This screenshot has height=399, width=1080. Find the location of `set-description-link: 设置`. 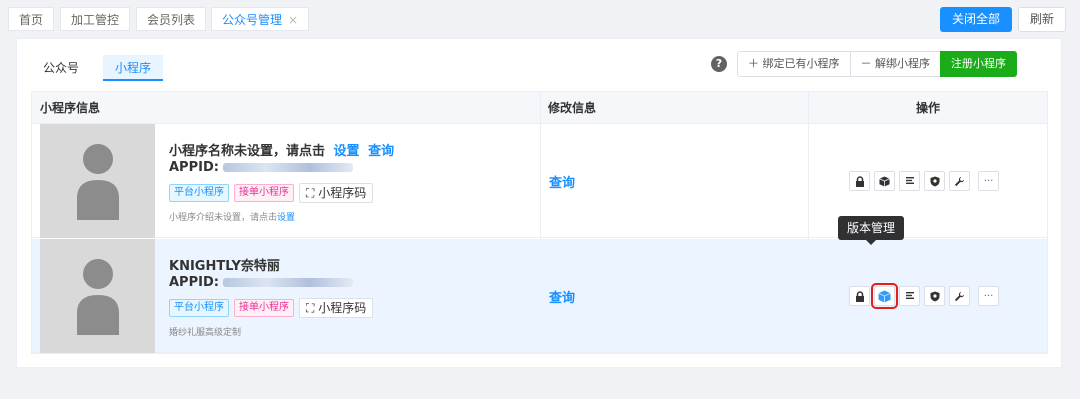

set-description-link: 设置 is located at coordinates (286, 218).